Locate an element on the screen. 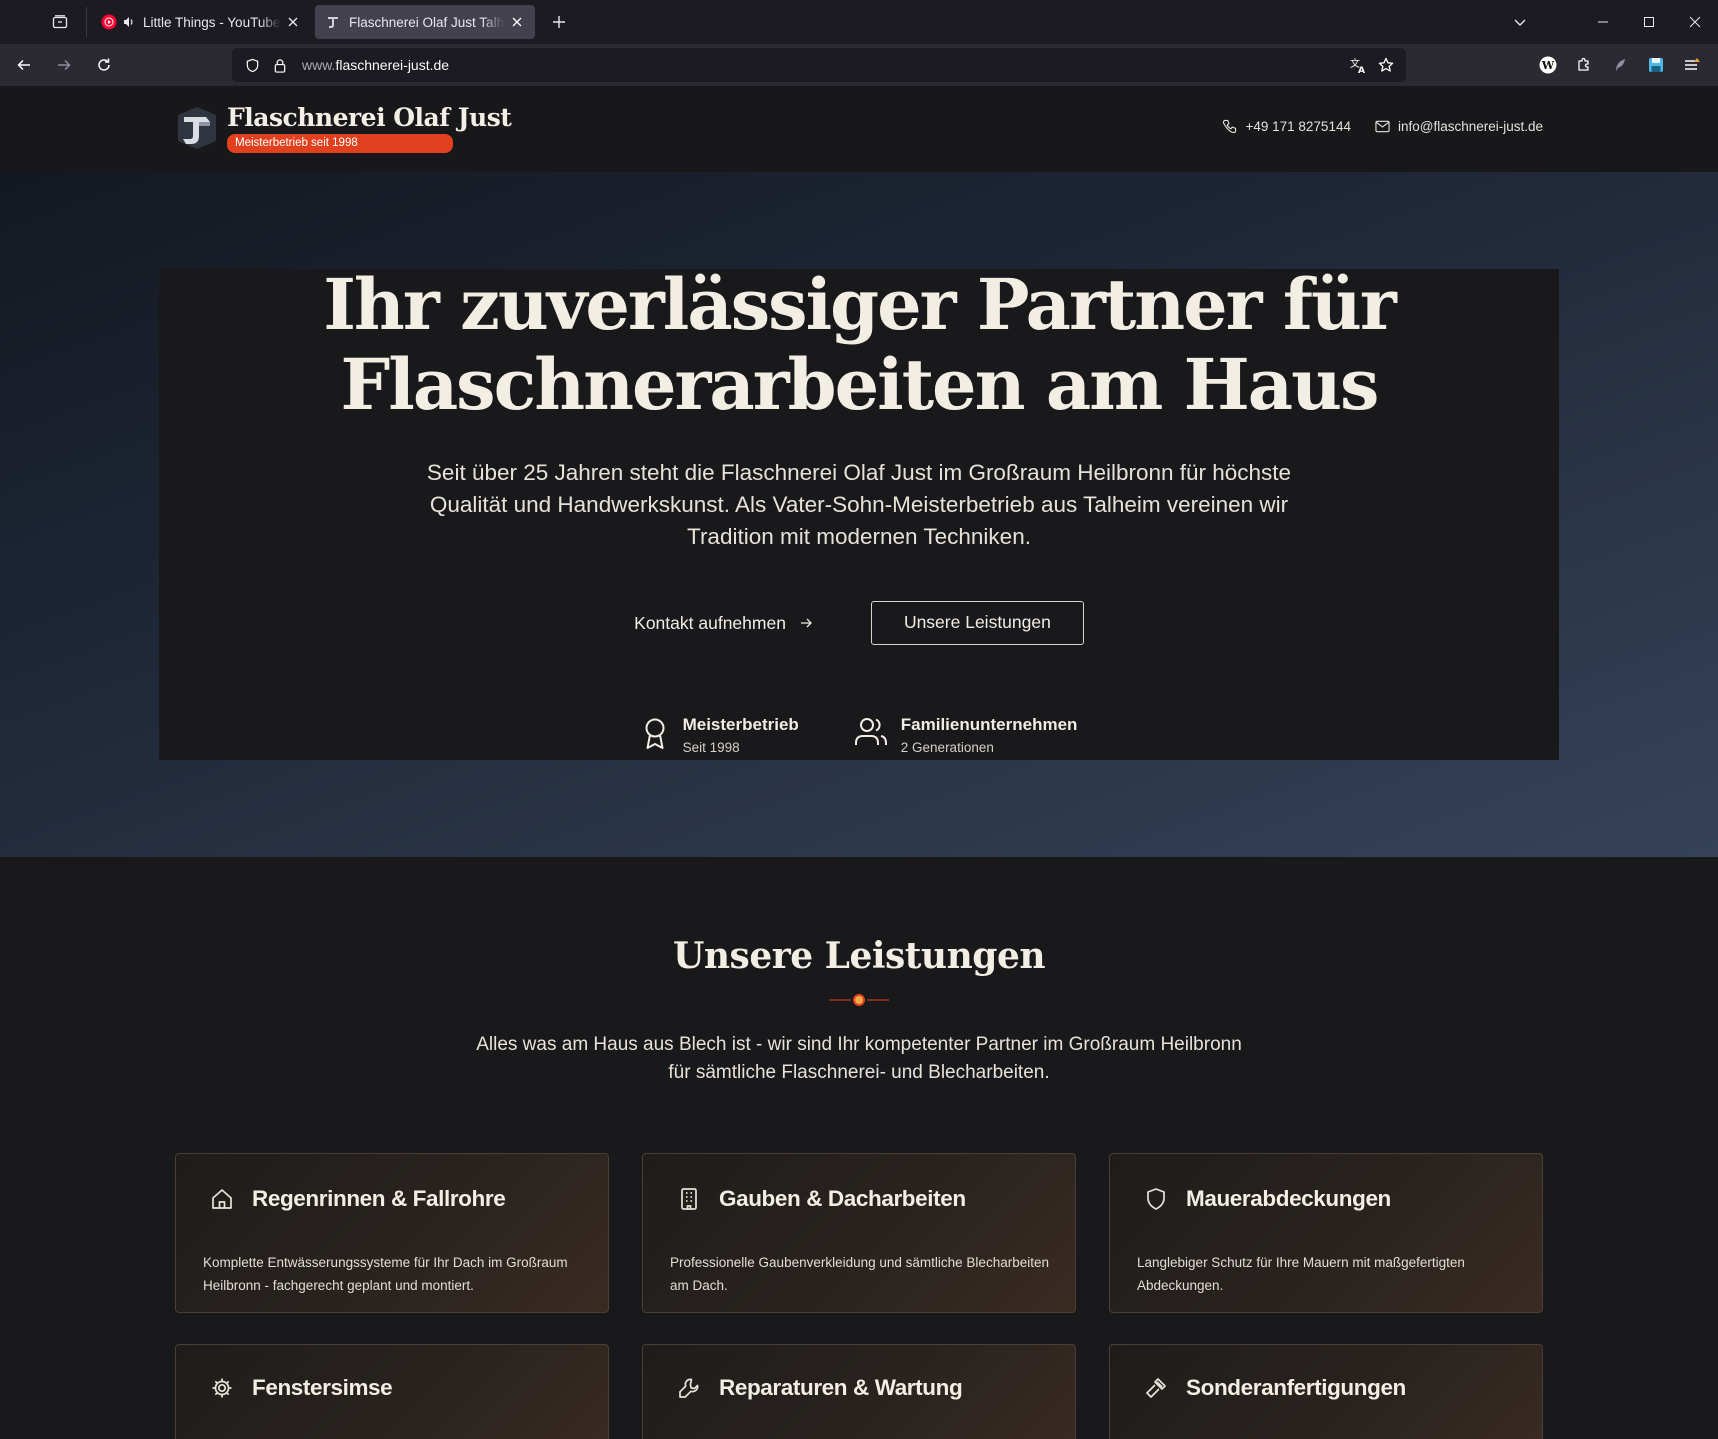 The width and height of the screenshot is (1718, 1439). firefox-view-button is located at coordinates (60, 22).